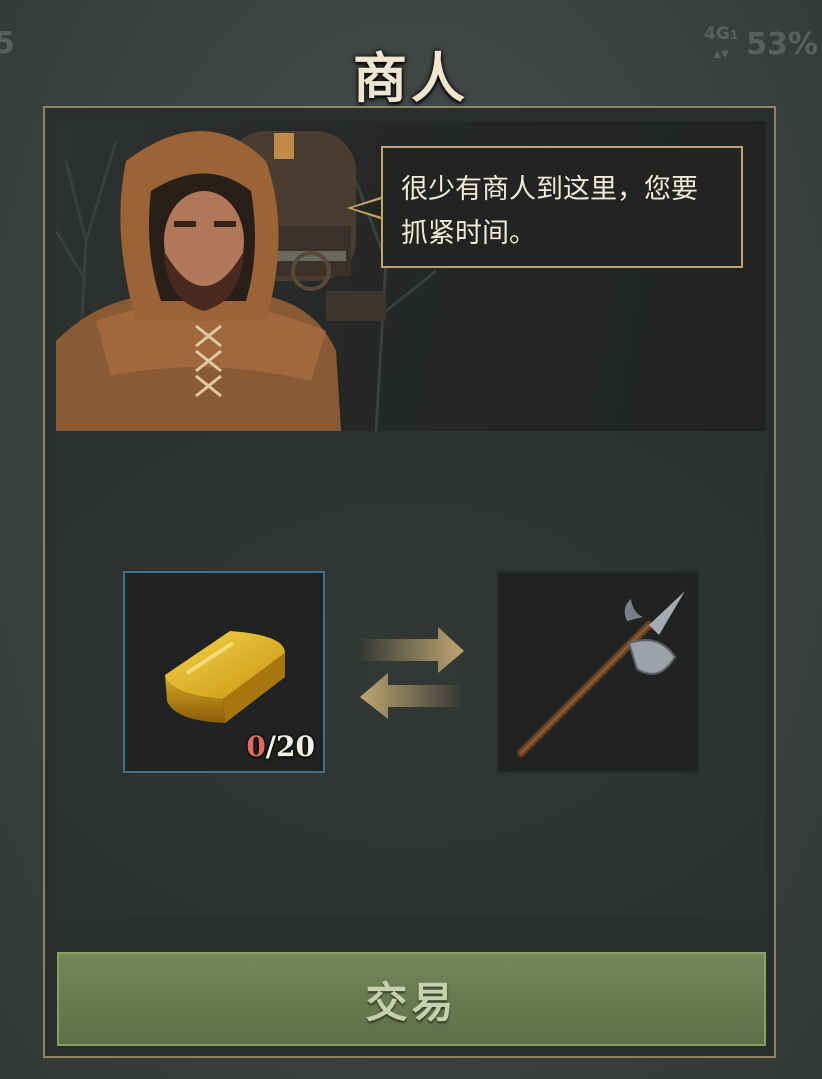  I want to click on dialogue-line-2: 抓紧时间。, so click(468, 233).